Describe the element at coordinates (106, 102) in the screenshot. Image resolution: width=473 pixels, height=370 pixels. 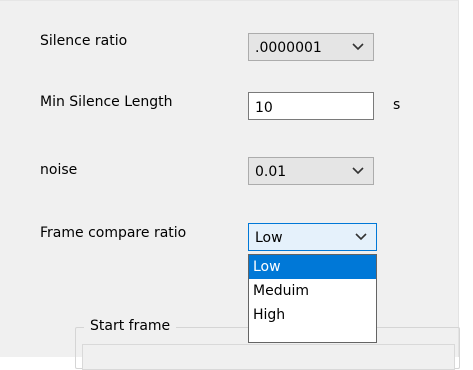
I see `min-silence-length-label: Min Silence Length` at that location.